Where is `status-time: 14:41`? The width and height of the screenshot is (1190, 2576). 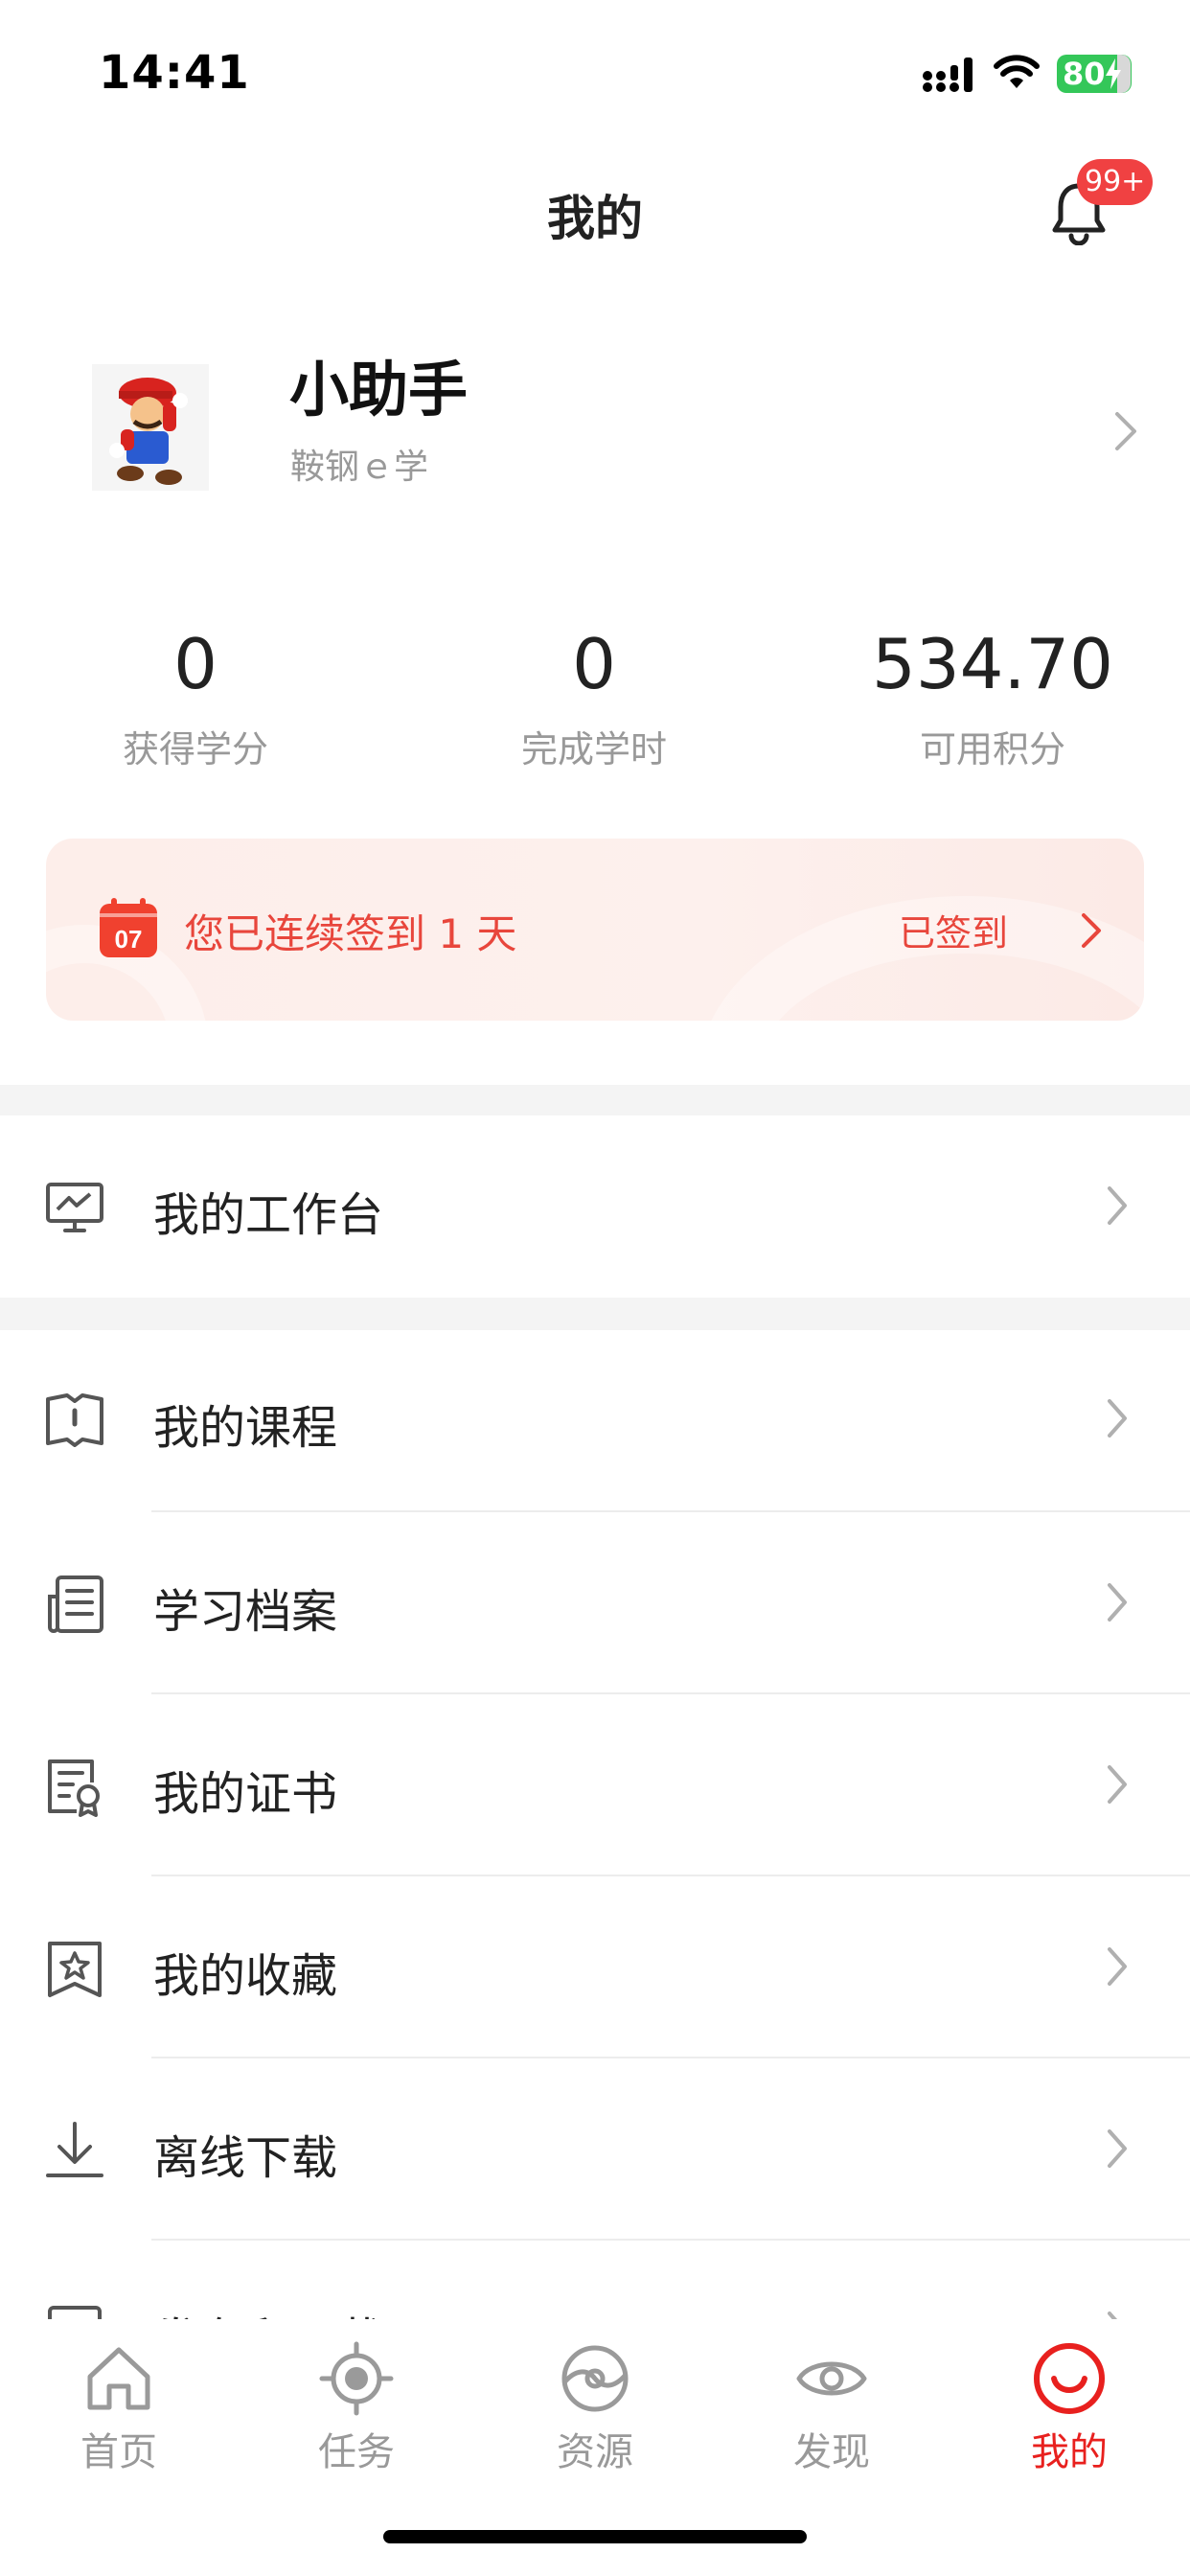 status-time: 14:41 is located at coordinates (175, 73).